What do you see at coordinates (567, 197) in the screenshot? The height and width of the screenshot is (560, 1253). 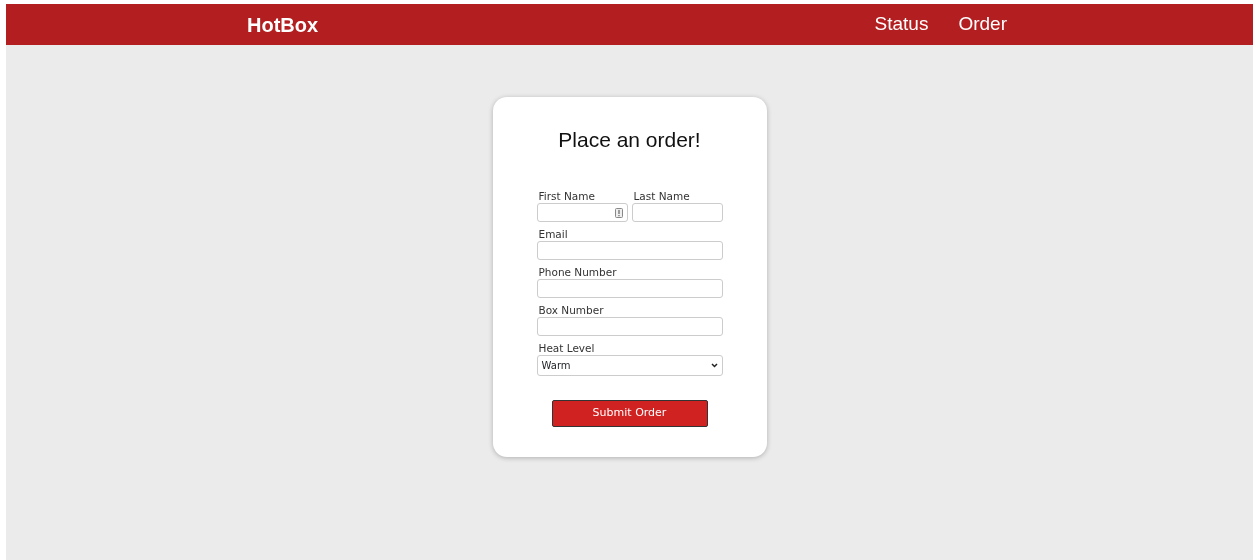 I see `field-label: First Name` at bounding box center [567, 197].